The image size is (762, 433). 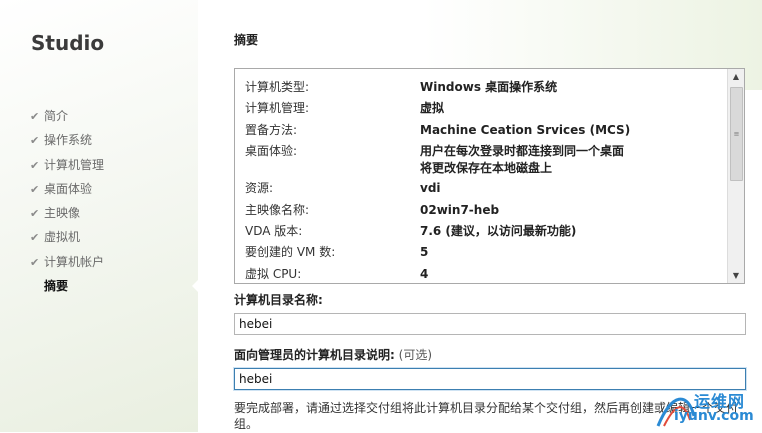 What do you see at coordinates (74, 261) in the screenshot?
I see `step-label: 计算机帐户` at bounding box center [74, 261].